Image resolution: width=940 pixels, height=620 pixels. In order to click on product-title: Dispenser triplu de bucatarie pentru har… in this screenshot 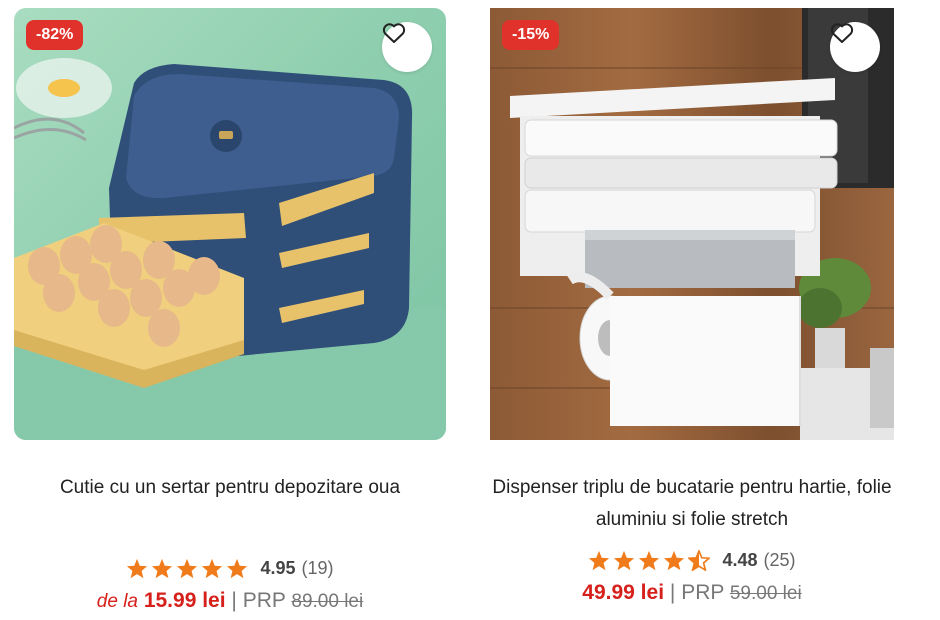, I will do `click(692, 504)`.